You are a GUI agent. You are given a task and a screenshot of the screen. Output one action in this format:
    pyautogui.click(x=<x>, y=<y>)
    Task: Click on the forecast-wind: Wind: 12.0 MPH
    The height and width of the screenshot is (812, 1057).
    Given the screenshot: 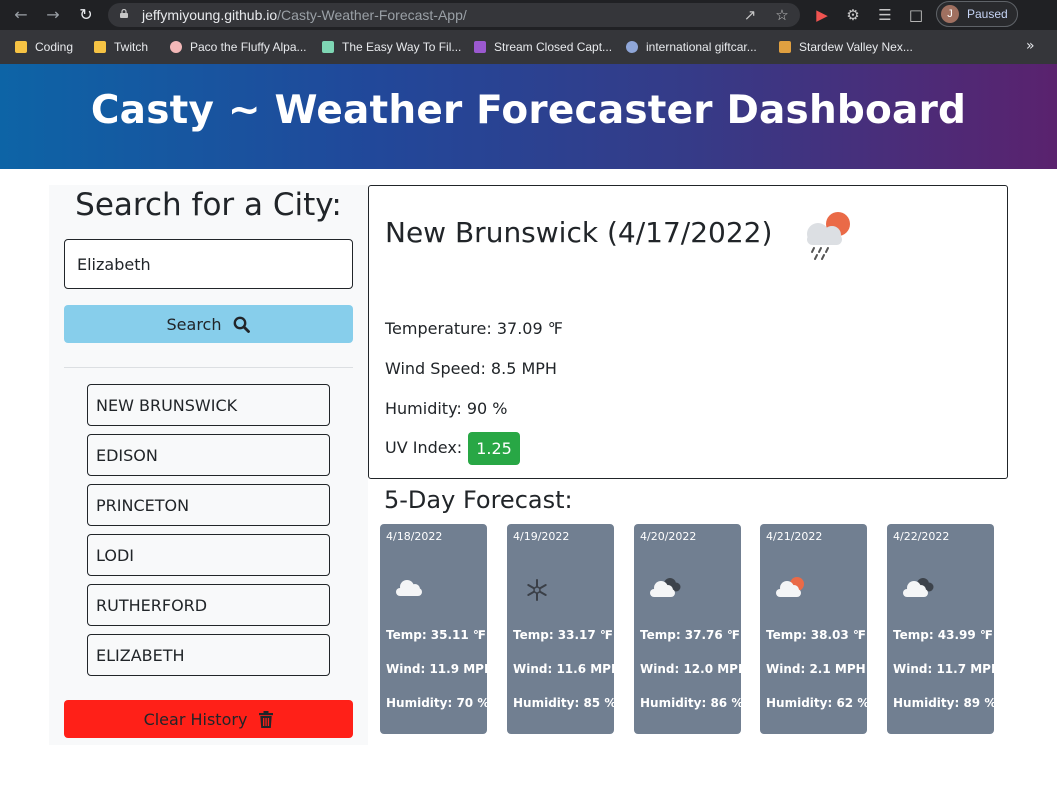 What is the action you would take?
    pyautogui.click(x=694, y=669)
    